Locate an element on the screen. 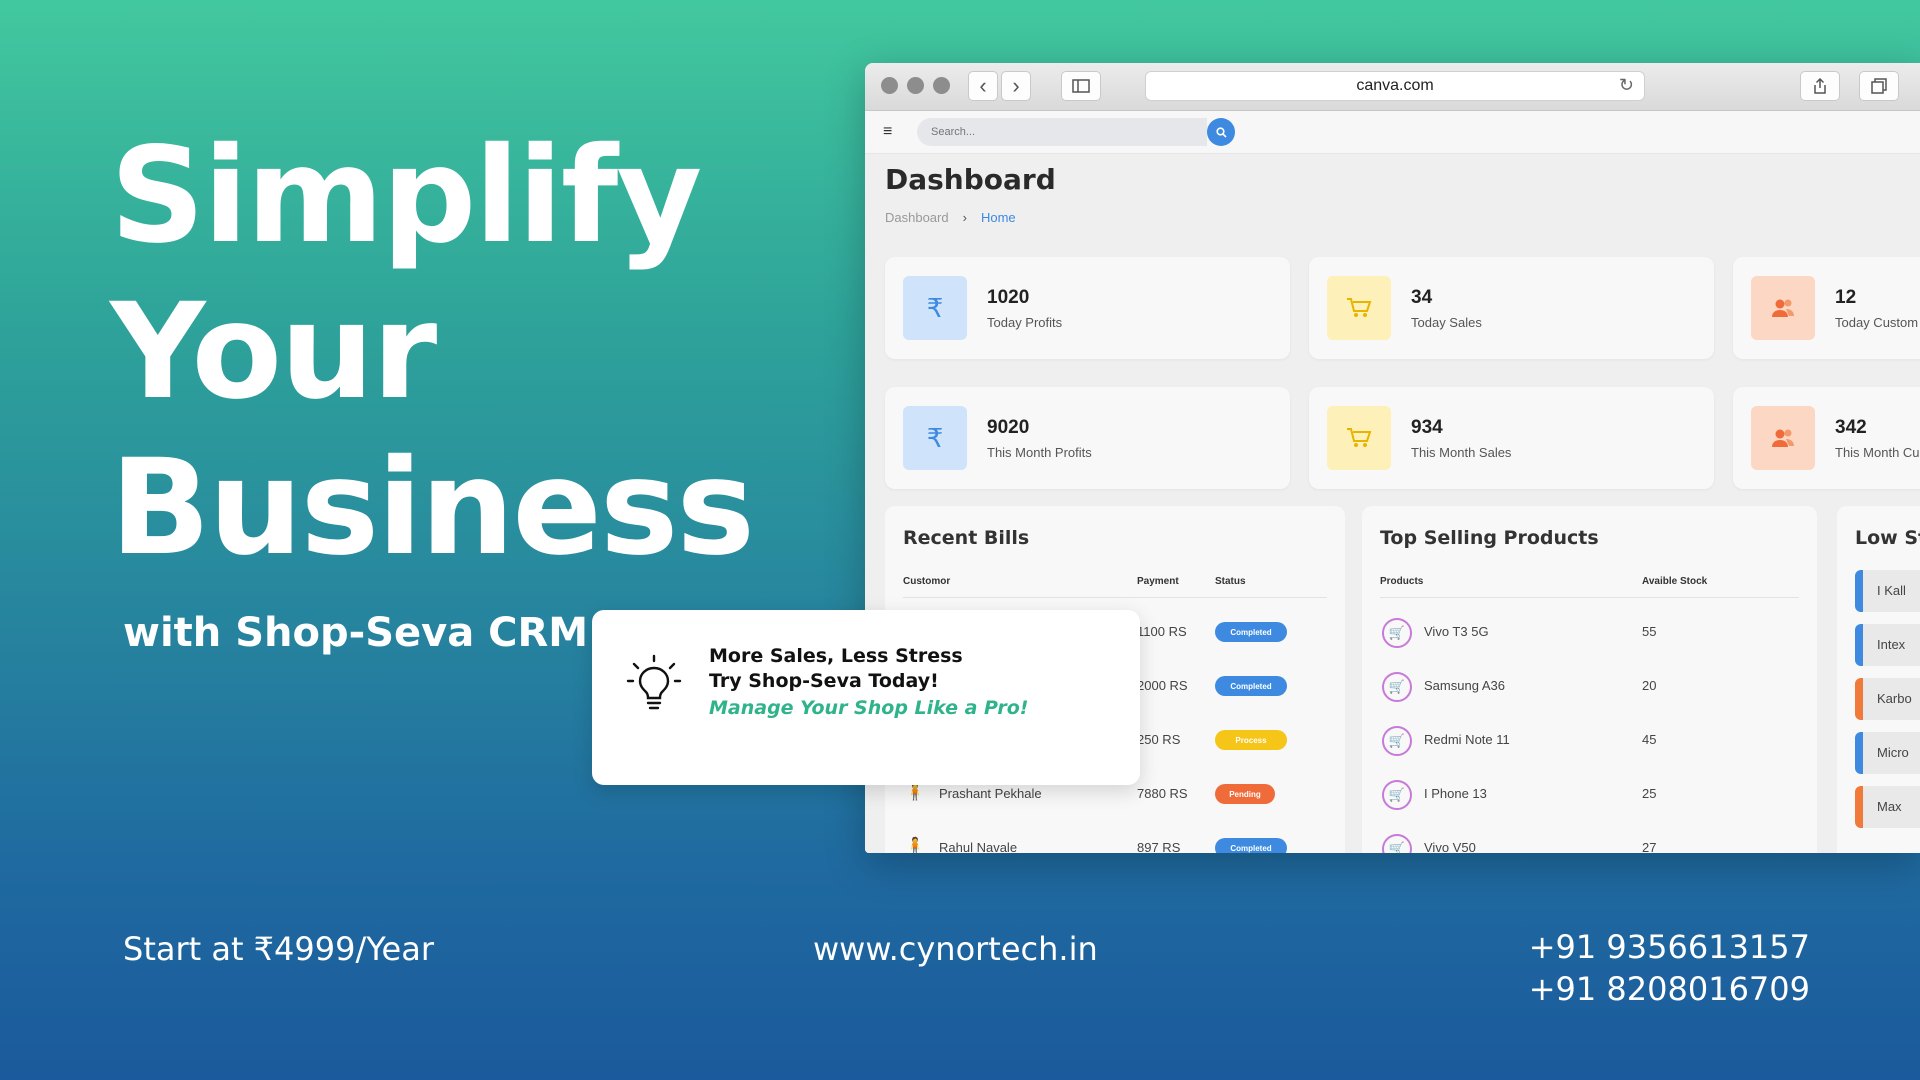 The width and height of the screenshot is (1920, 1080). stat-label: Today Sales is located at coordinates (1446, 322).